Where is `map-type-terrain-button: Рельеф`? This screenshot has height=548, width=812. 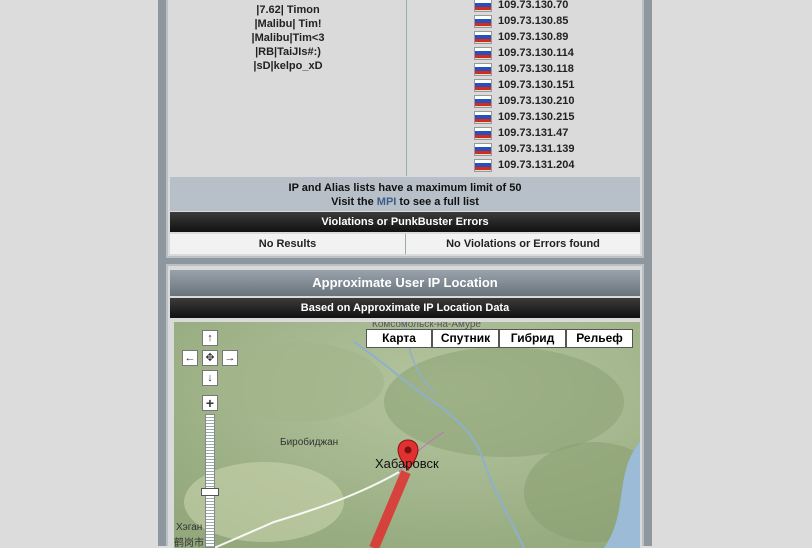 map-type-terrain-button: Рельеф is located at coordinates (599, 338).